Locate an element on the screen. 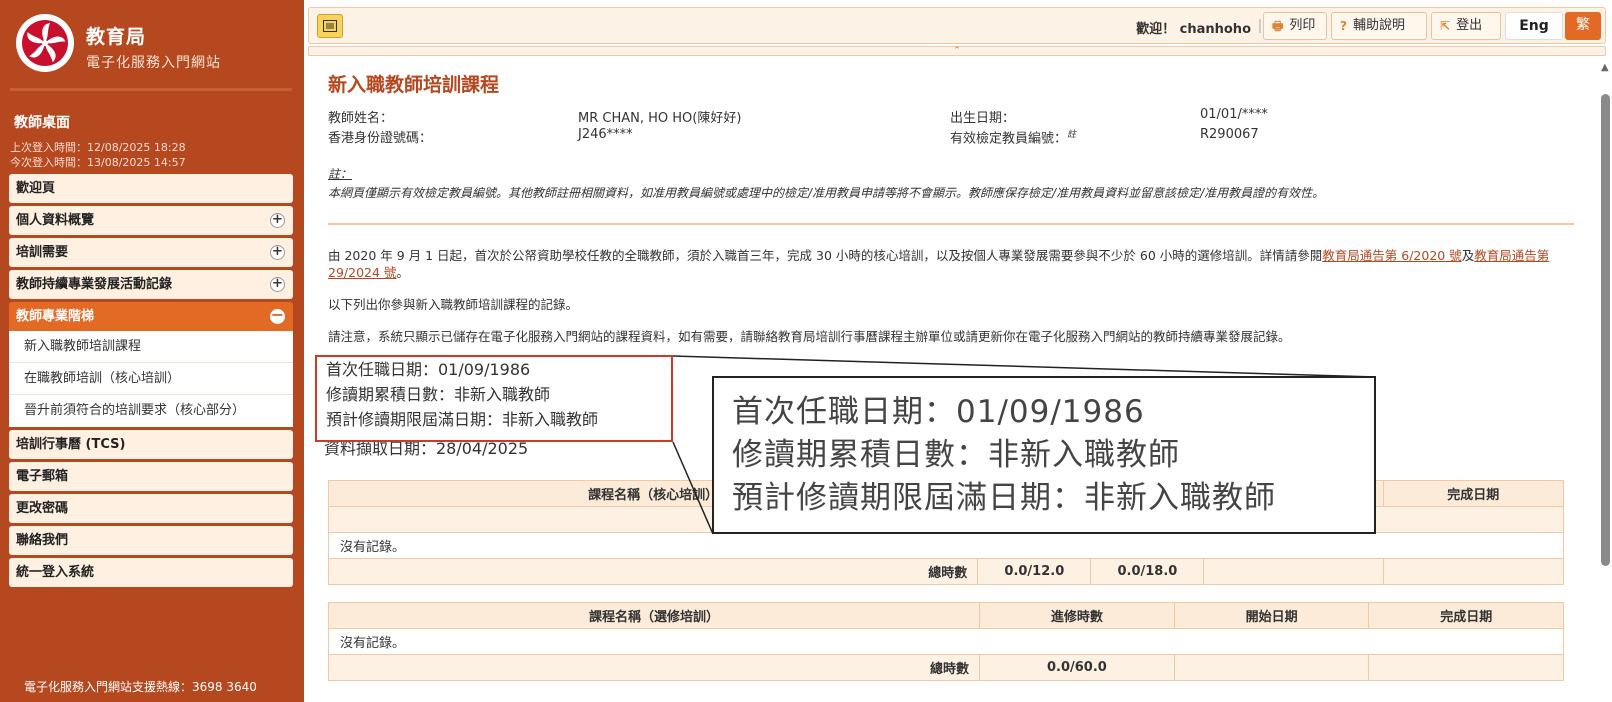 The width and height of the screenshot is (1612, 702). callout-connector is located at coordinates (1024, 445).